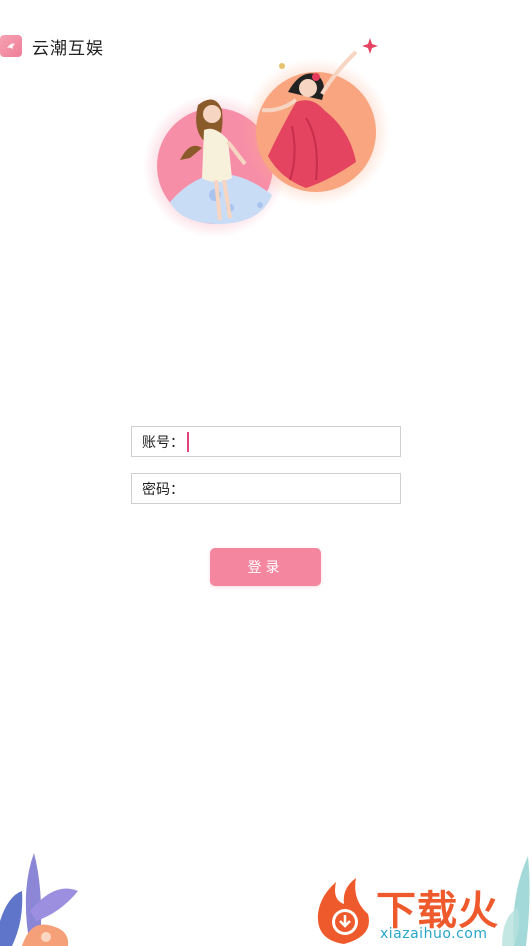 This screenshot has width=532, height=946. Describe the element at coordinates (434, 934) in the screenshot. I see `watermark-url: xiazaihuo.com` at that location.